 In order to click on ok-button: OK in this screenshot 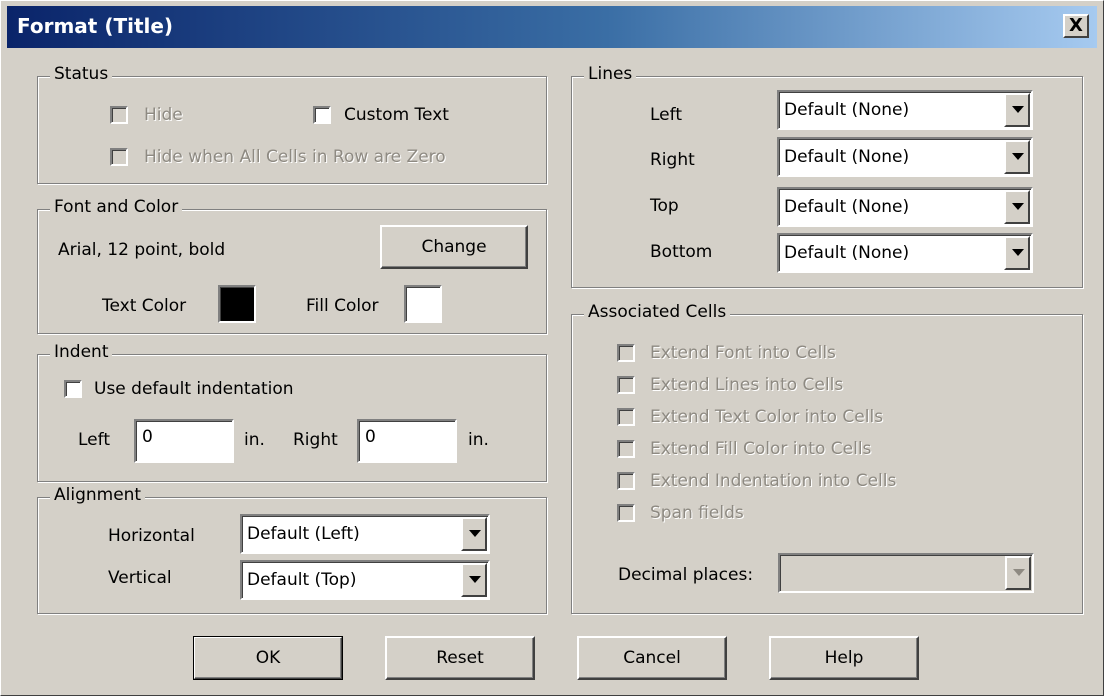, I will do `click(268, 658)`.